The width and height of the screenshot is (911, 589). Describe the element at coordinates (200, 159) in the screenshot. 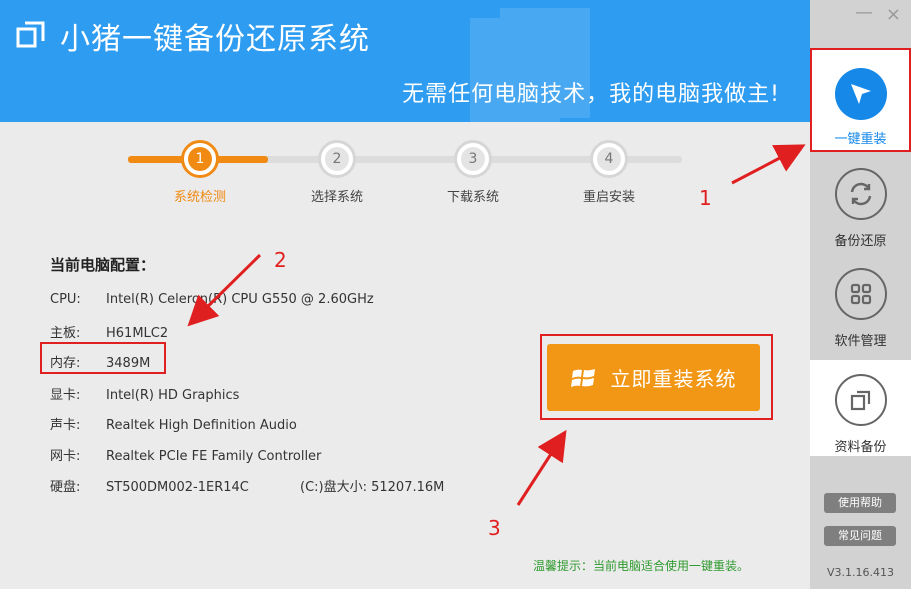

I see `step-number: 1` at that location.